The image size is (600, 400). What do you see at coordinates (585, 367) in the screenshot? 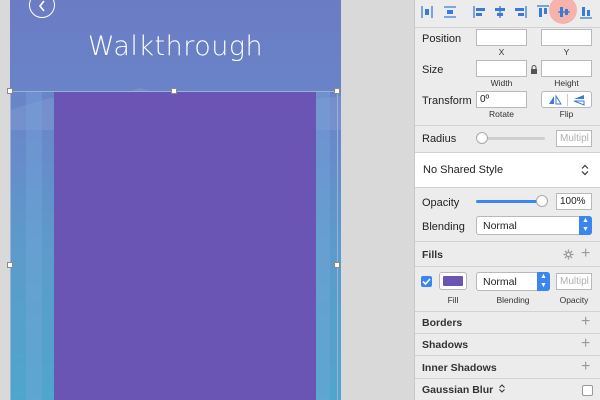
I see `add-inner-shadow-button: +` at bounding box center [585, 367].